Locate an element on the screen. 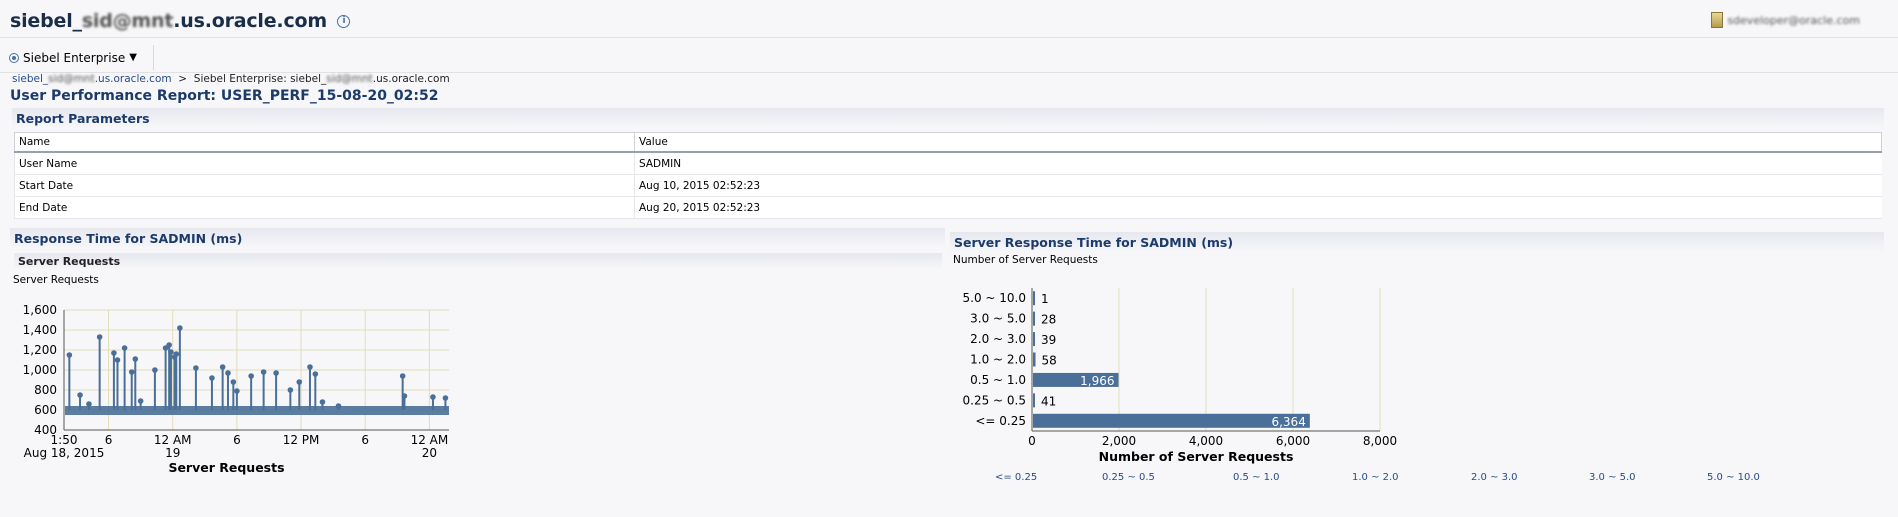 Image resolution: width=1898 pixels, height=517 pixels. breadcrumb-link-host: siebel_sid@mnt.us.oracle.com is located at coordinates (92, 79).